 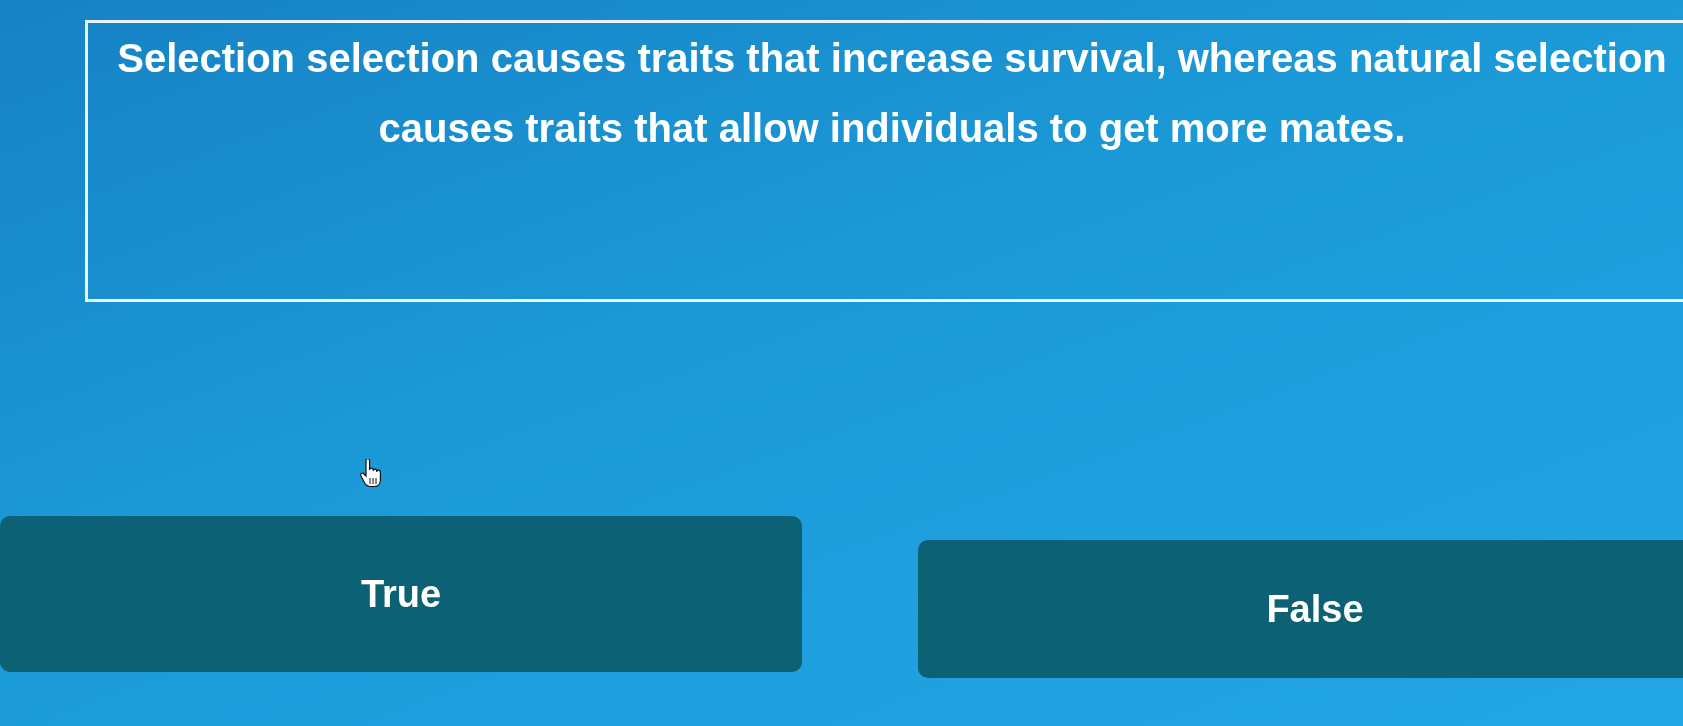 What do you see at coordinates (371, 473) in the screenshot?
I see `hand-pointer-icon` at bounding box center [371, 473].